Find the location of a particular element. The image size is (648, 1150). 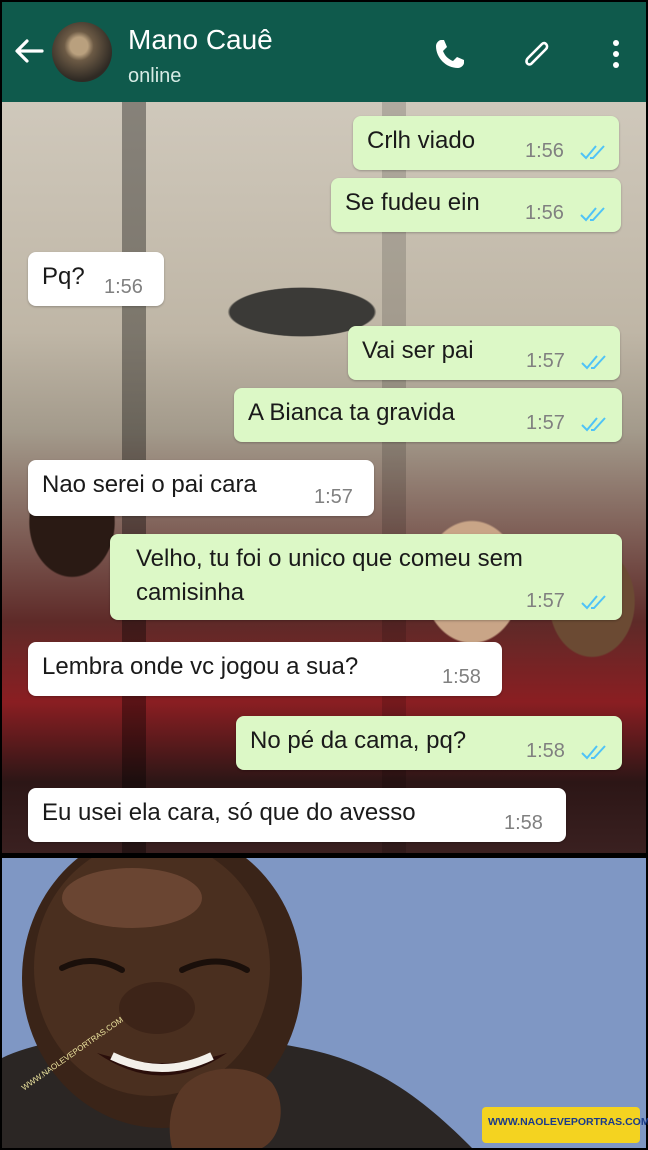

chat-header: Mano Cauê online is located at coordinates (324, 52).